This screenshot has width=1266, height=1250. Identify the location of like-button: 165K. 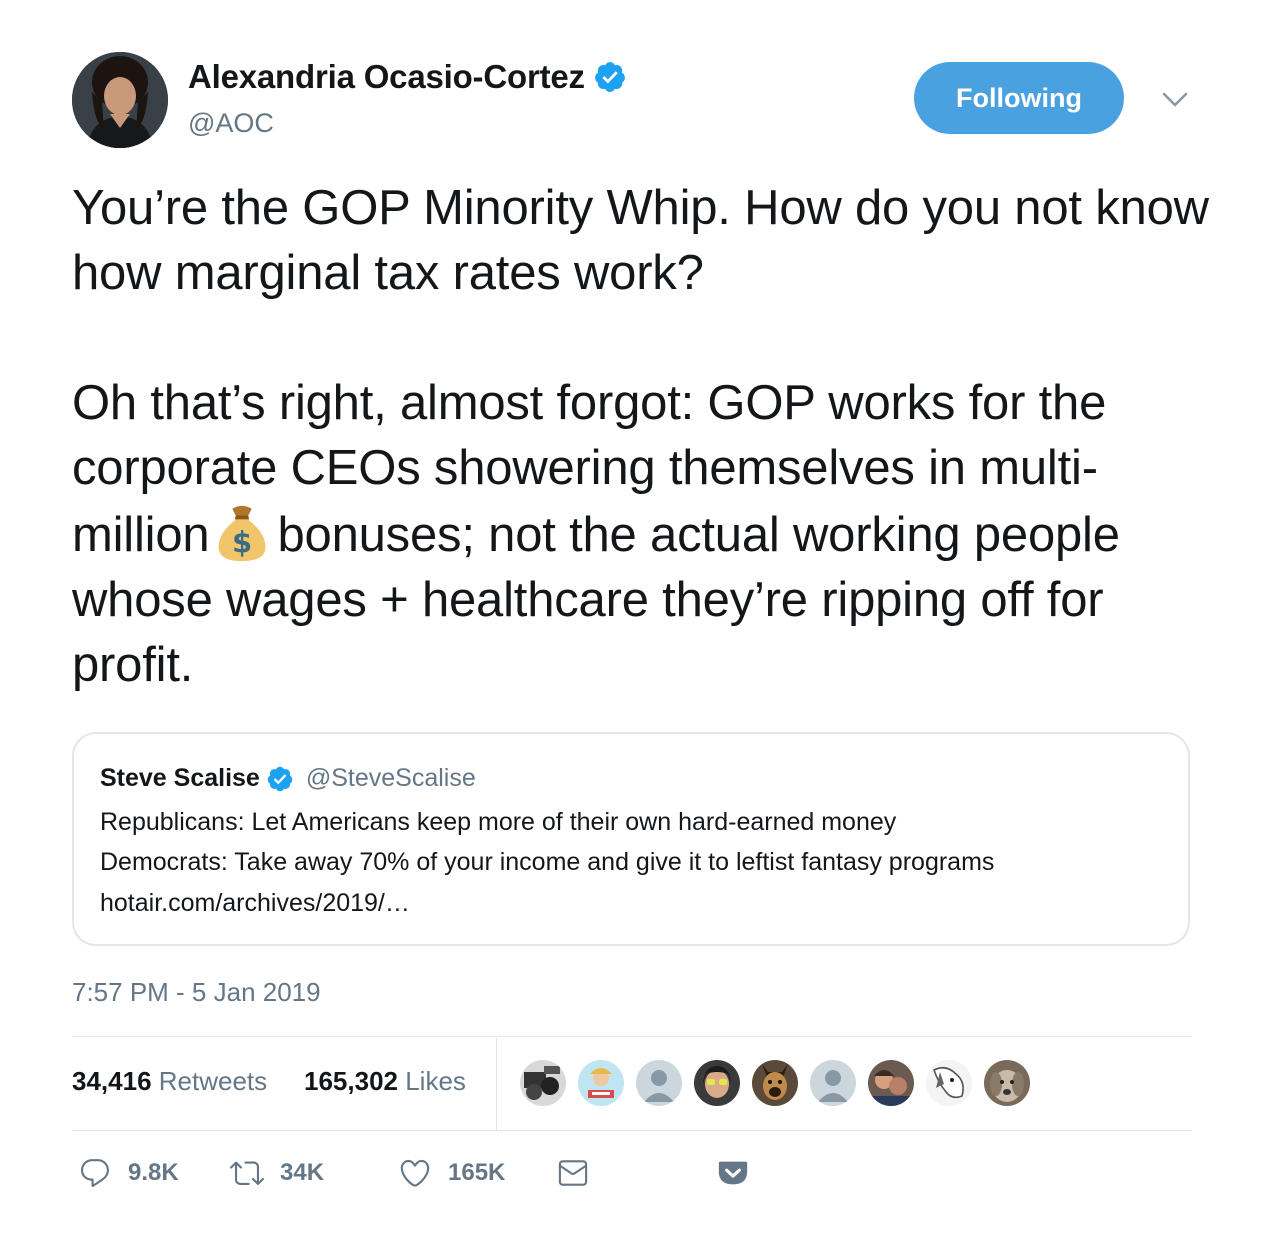
(451, 1173).